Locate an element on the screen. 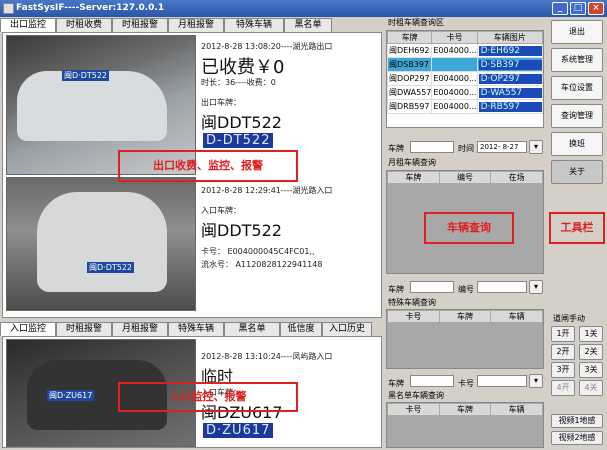 This screenshot has width=607, height=450. table-row: 闽DEH692 E004000... D·EH692 is located at coordinates (465, 50).